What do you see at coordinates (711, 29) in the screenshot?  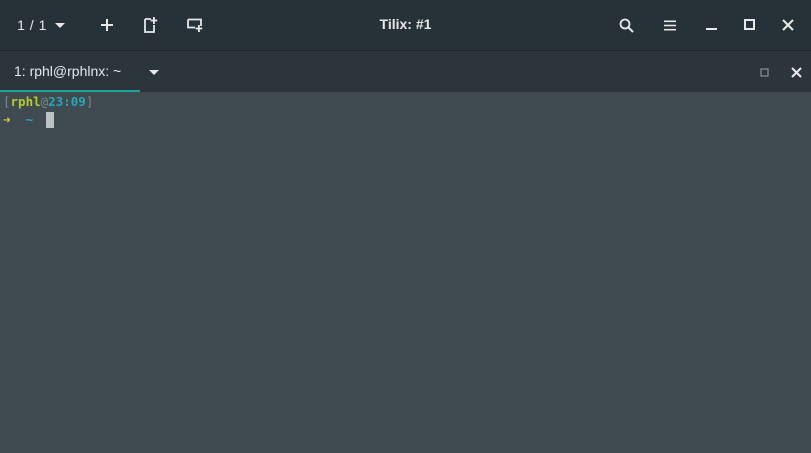 I see `minimize-icon` at bounding box center [711, 29].